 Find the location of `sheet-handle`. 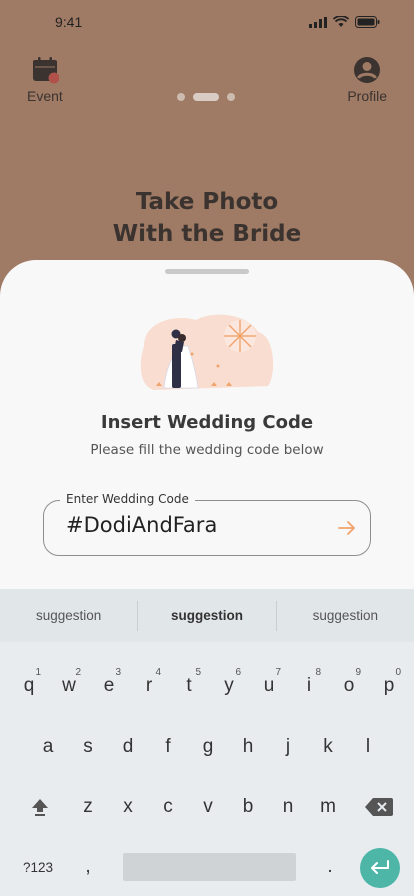

sheet-handle is located at coordinates (207, 271).